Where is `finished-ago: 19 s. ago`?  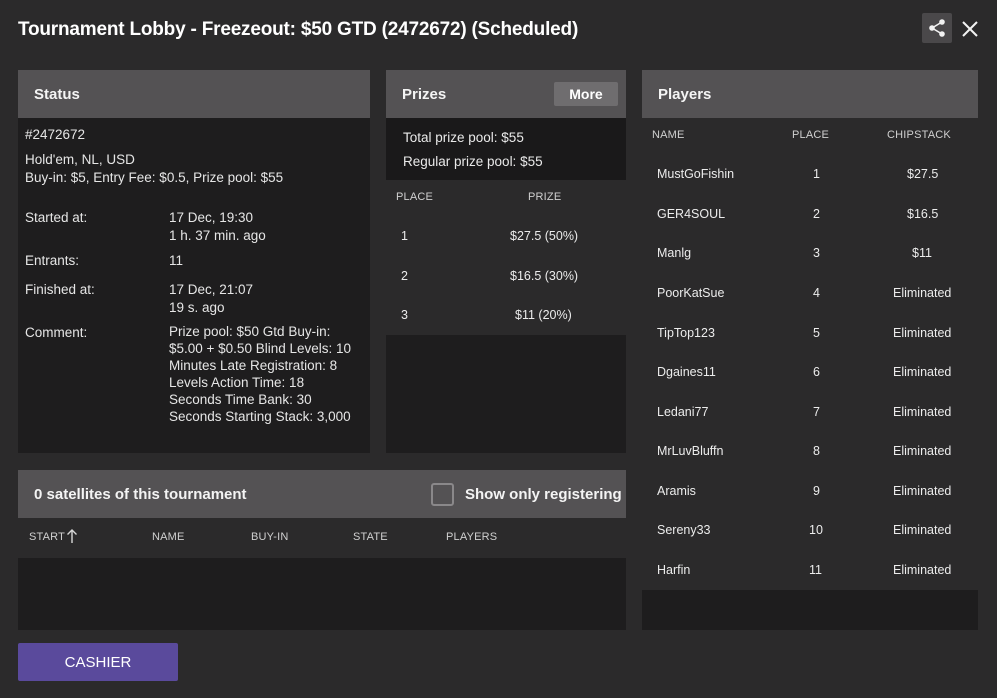
finished-ago: 19 s. ago is located at coordinates (197, 307).